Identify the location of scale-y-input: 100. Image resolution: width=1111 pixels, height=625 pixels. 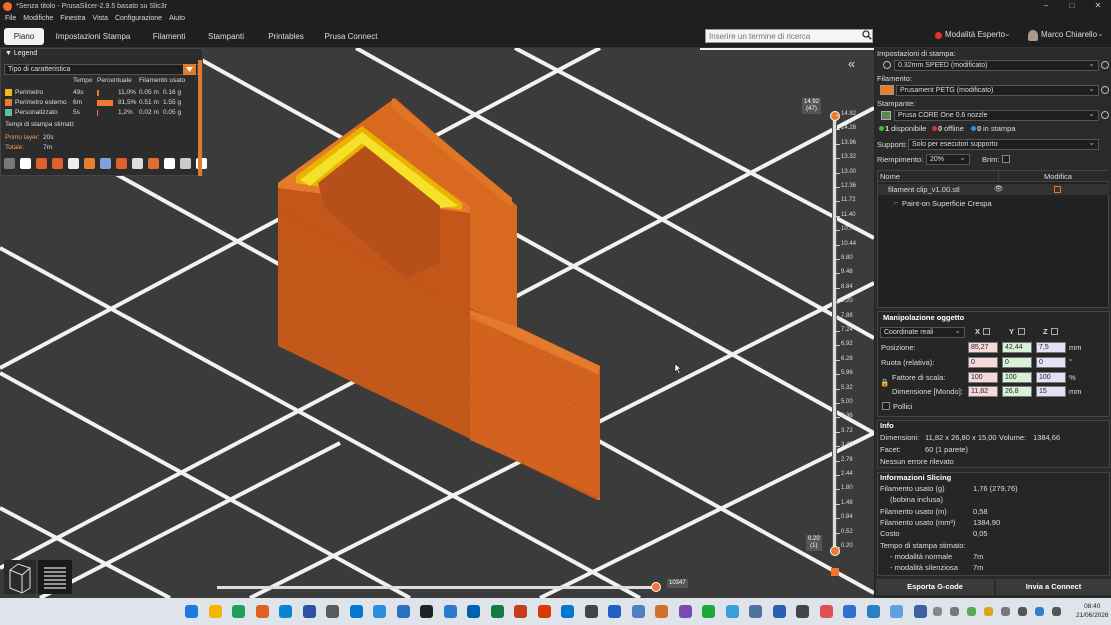
(1017, 377).